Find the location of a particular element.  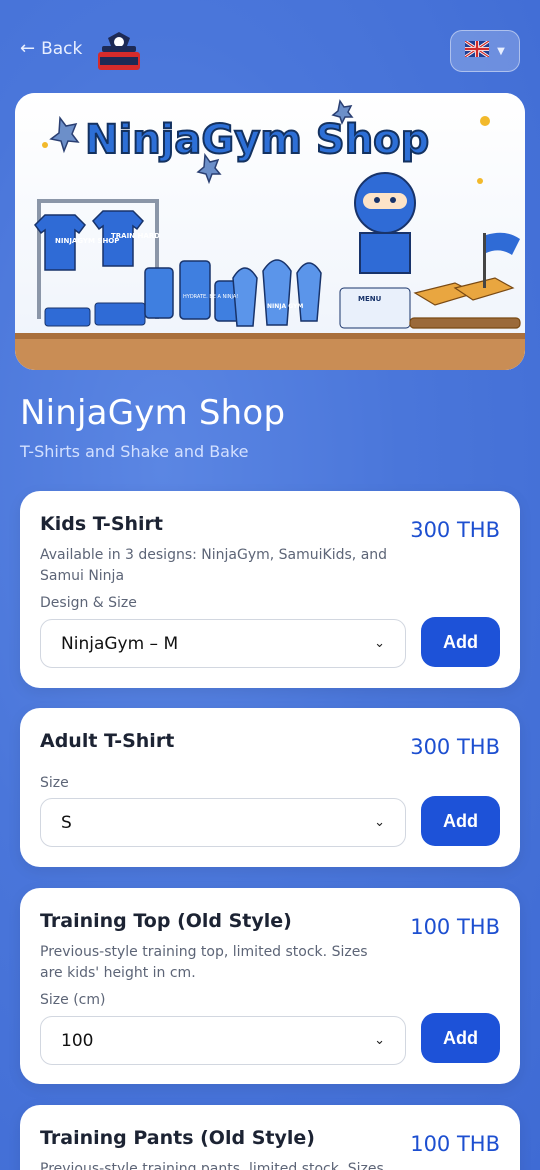

language-selector: ▼ is located at coordinates (485, 51).